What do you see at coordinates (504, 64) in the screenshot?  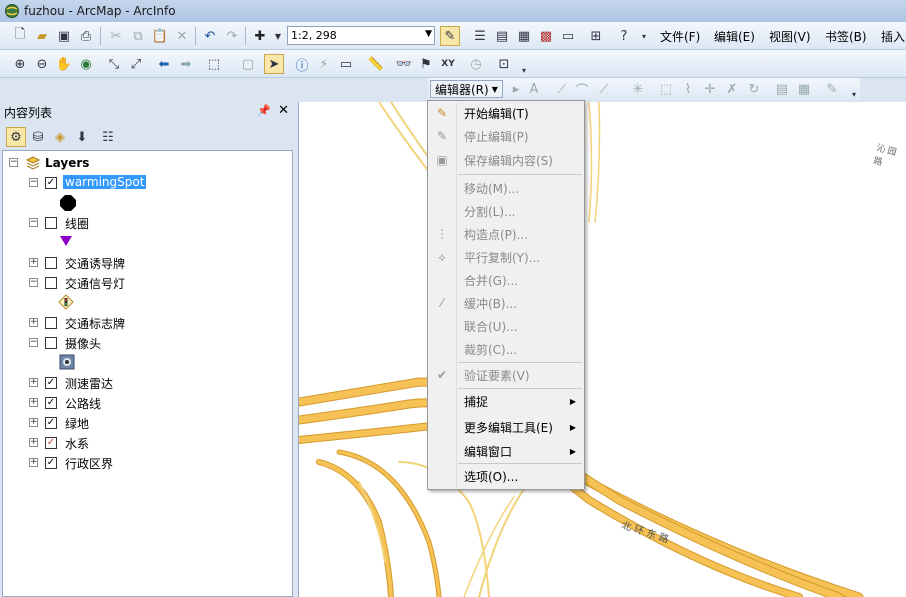 I see `create-viewer-window-icon: ⊡` at bounding box center [504, 64].